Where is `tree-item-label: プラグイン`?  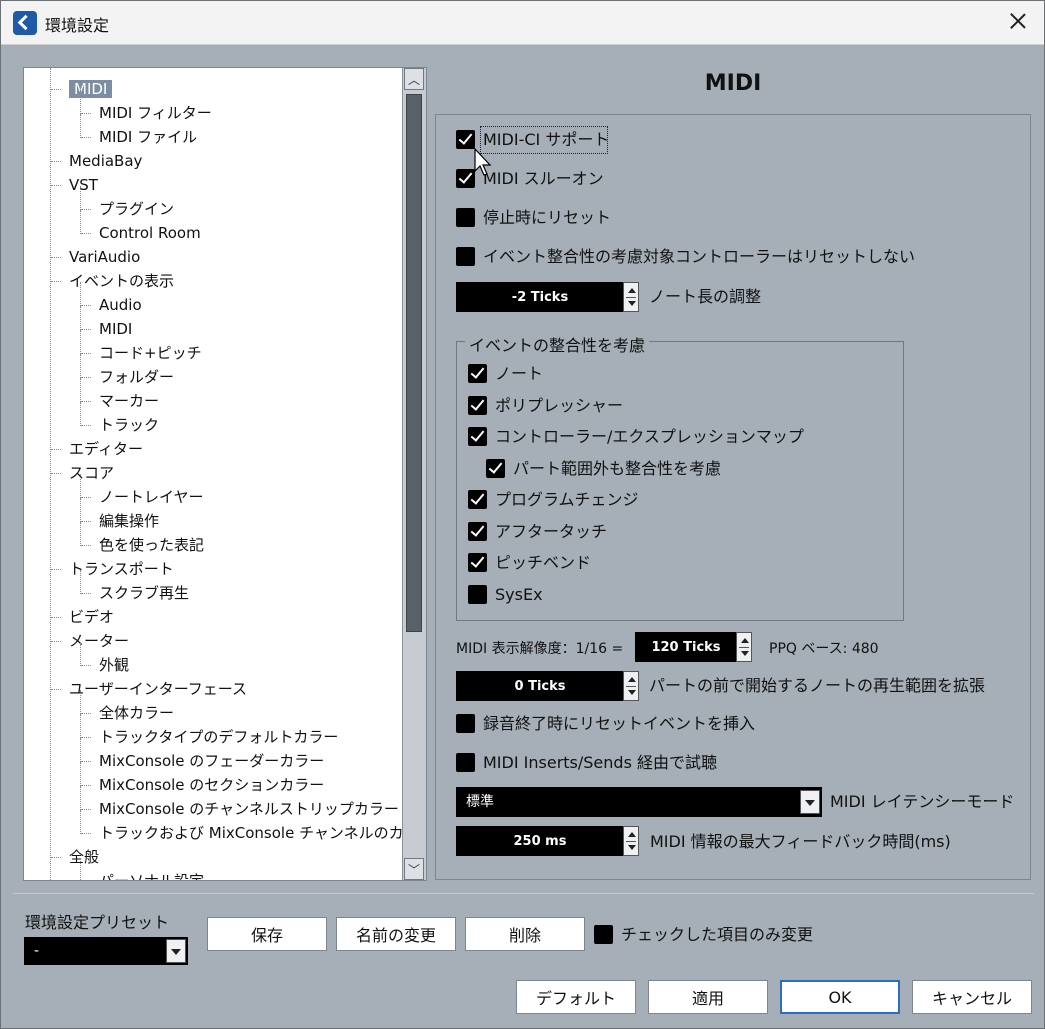
tree-item-label: プラグイン is located at coordinates (137, 209).